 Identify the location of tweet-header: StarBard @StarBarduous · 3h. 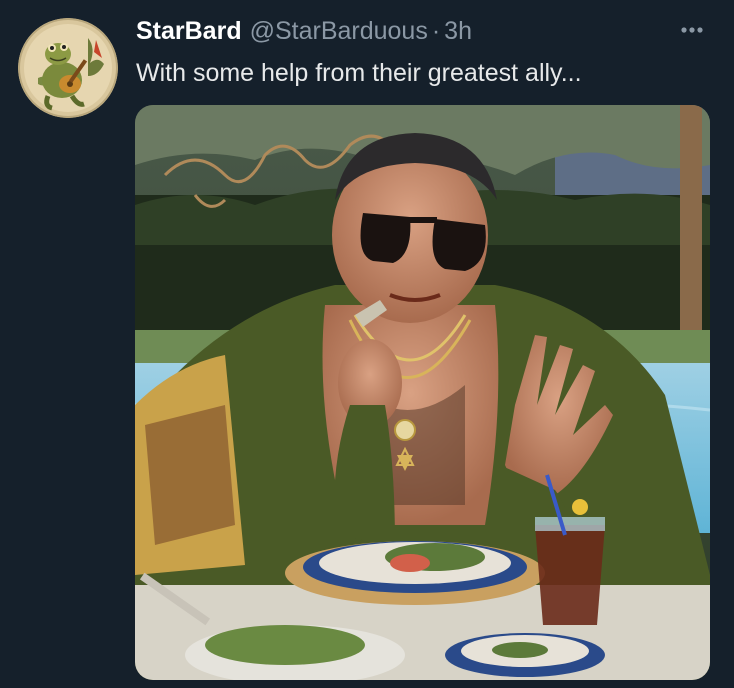
(304, 31).